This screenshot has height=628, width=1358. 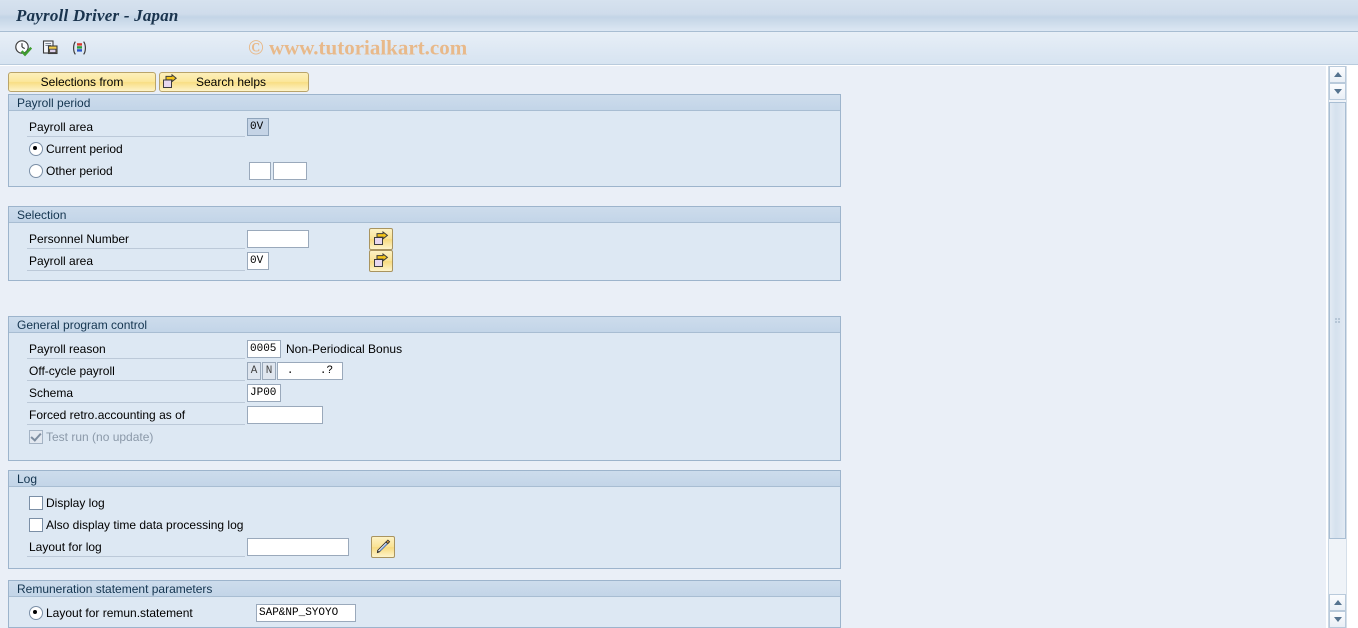 What do you see at coordinates (306, 613) in the screenshot?
I see `layout-remun-statement-input` at bounding box center [306, 613].